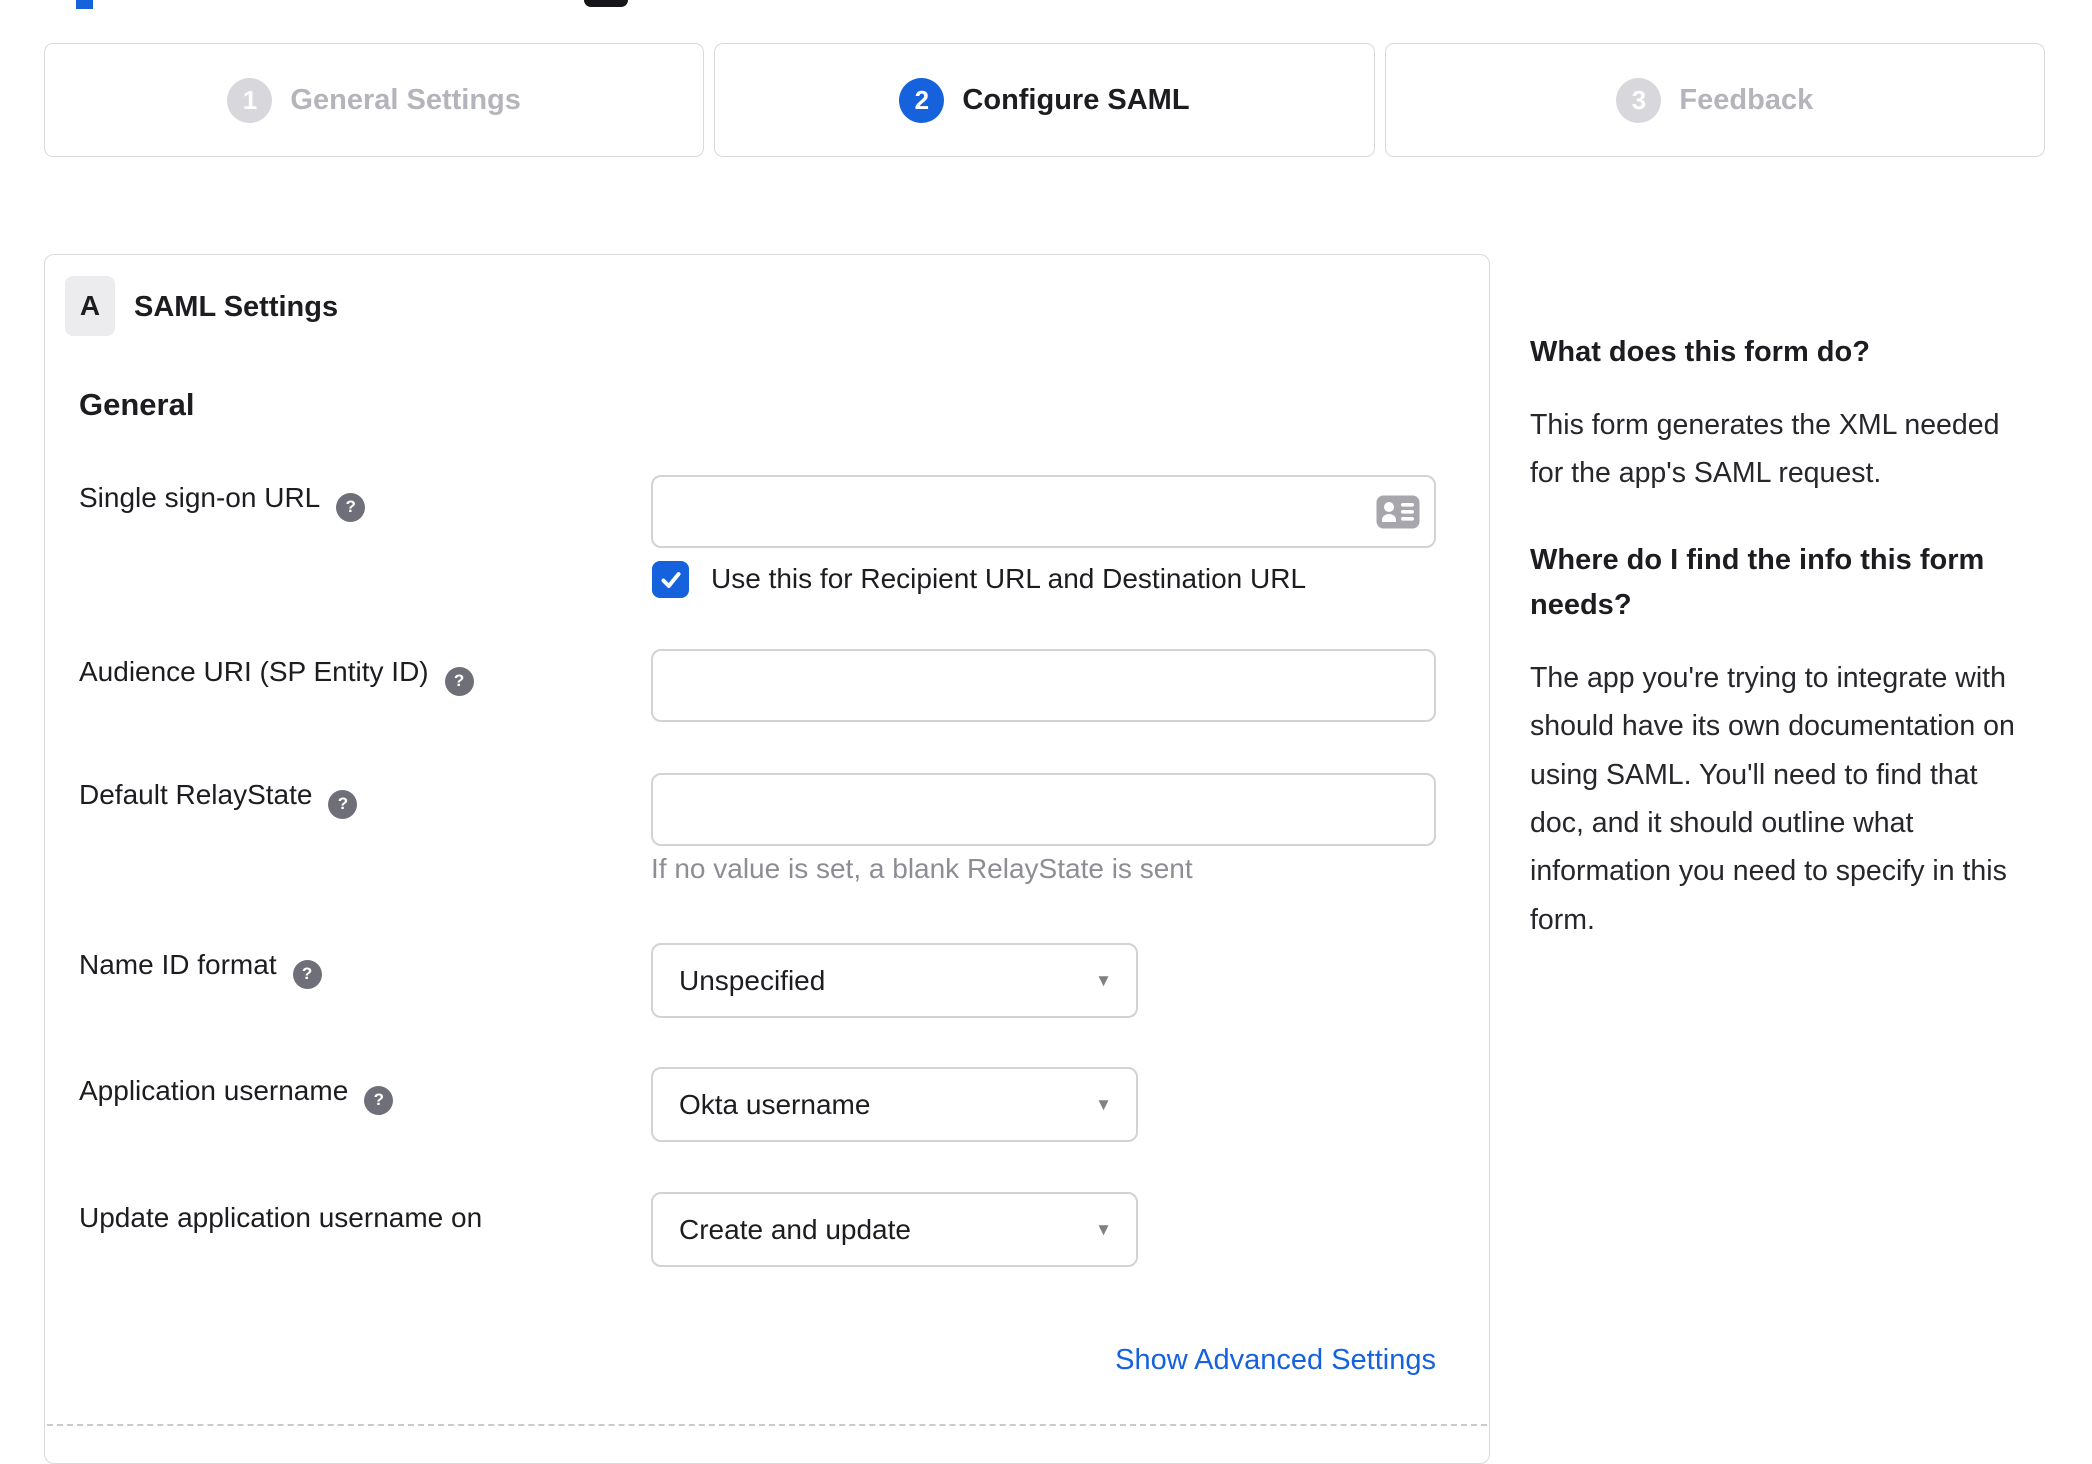 This screenshot has width=2092, height=1464. I want to click on sso-url-label: Single sign-on URL?, so click(222, 502).